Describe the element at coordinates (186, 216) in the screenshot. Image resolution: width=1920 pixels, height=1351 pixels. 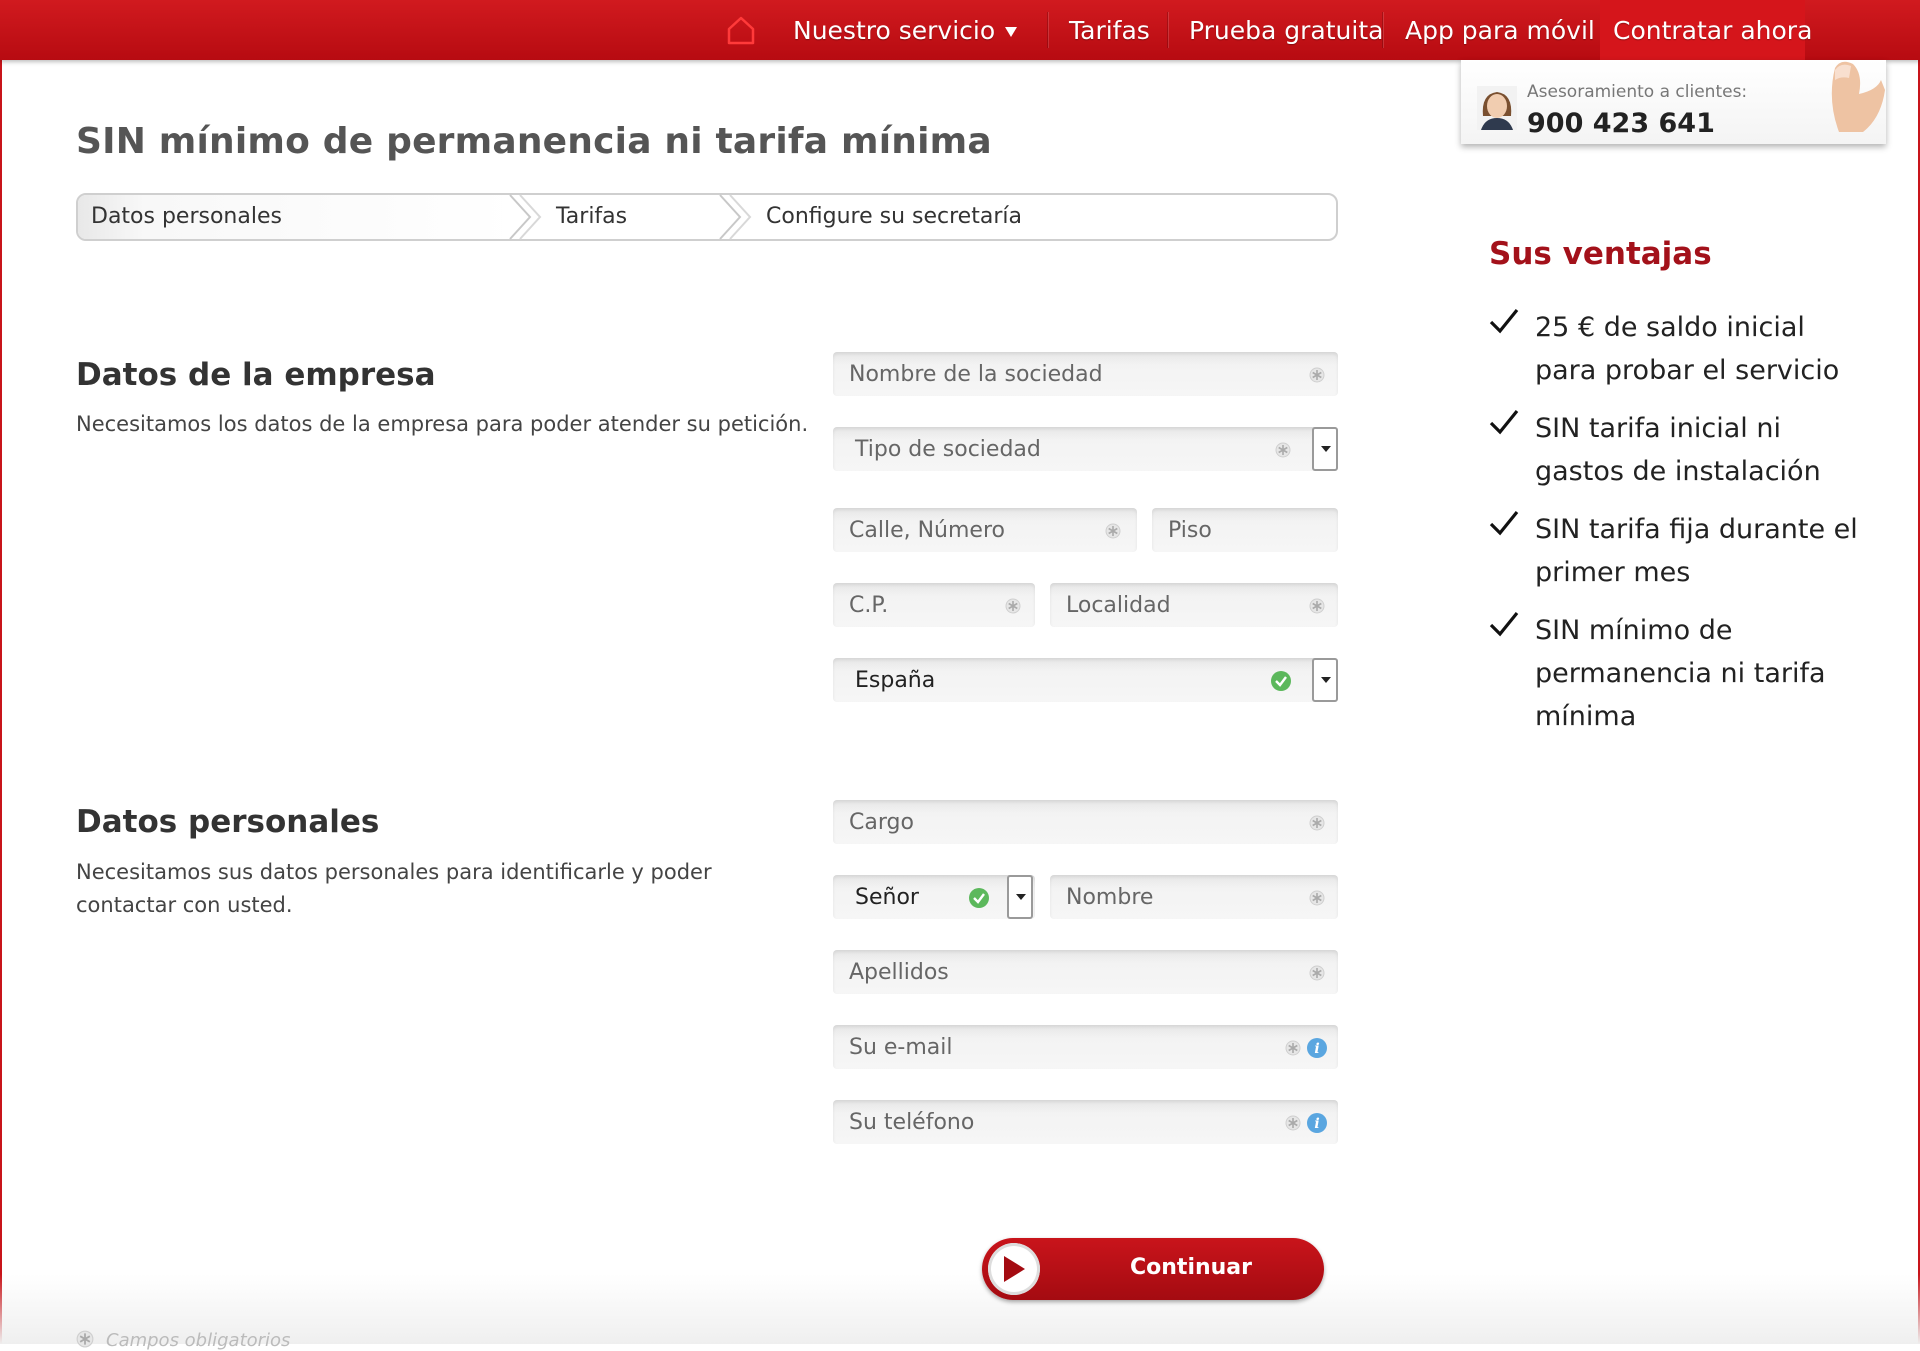
I see `step-datos-personales: Datos personales` at that location.